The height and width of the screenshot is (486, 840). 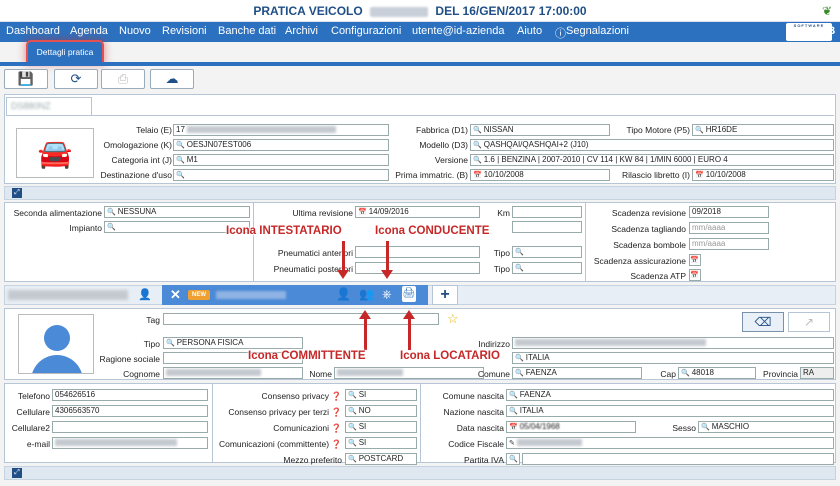 I want to click on seconda-alimentazione-field: 🔍 NESSUNA, so click(x=177, y=212).